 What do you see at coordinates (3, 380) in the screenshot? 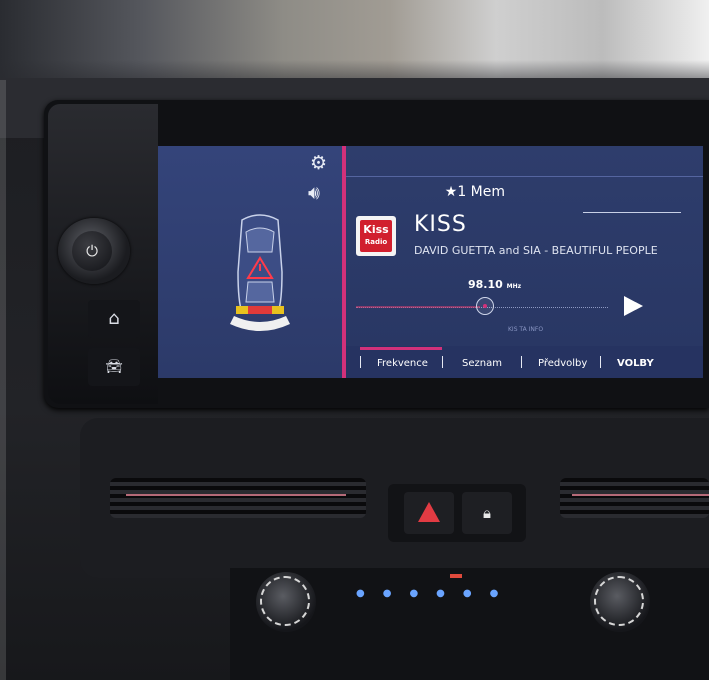
I see `edge-highlight` at bounding box center [3, 380].